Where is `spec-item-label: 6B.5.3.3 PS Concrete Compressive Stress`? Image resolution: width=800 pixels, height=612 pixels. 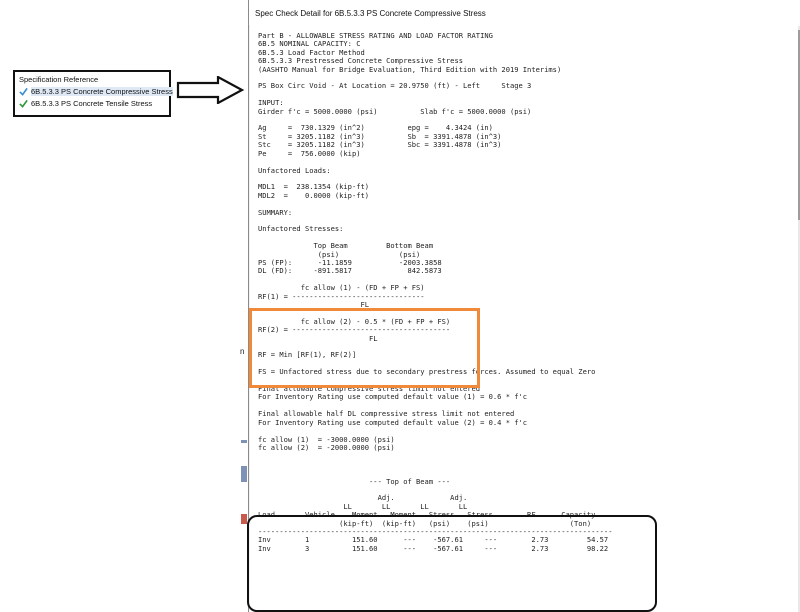
spec-item-label: 6B.5.3.3 PS Concrete Compressive Stress is located at coordinates (102, 91).